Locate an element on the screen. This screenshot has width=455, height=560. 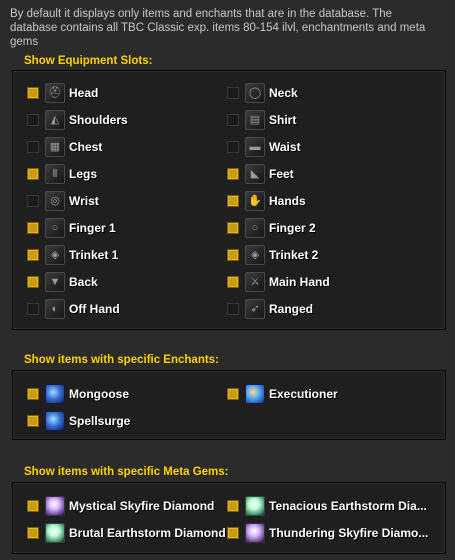
meta-gem-brutal-earthstorm-diamond: Brutal Earthstorm Diamond is located at coordinates (126, 533).